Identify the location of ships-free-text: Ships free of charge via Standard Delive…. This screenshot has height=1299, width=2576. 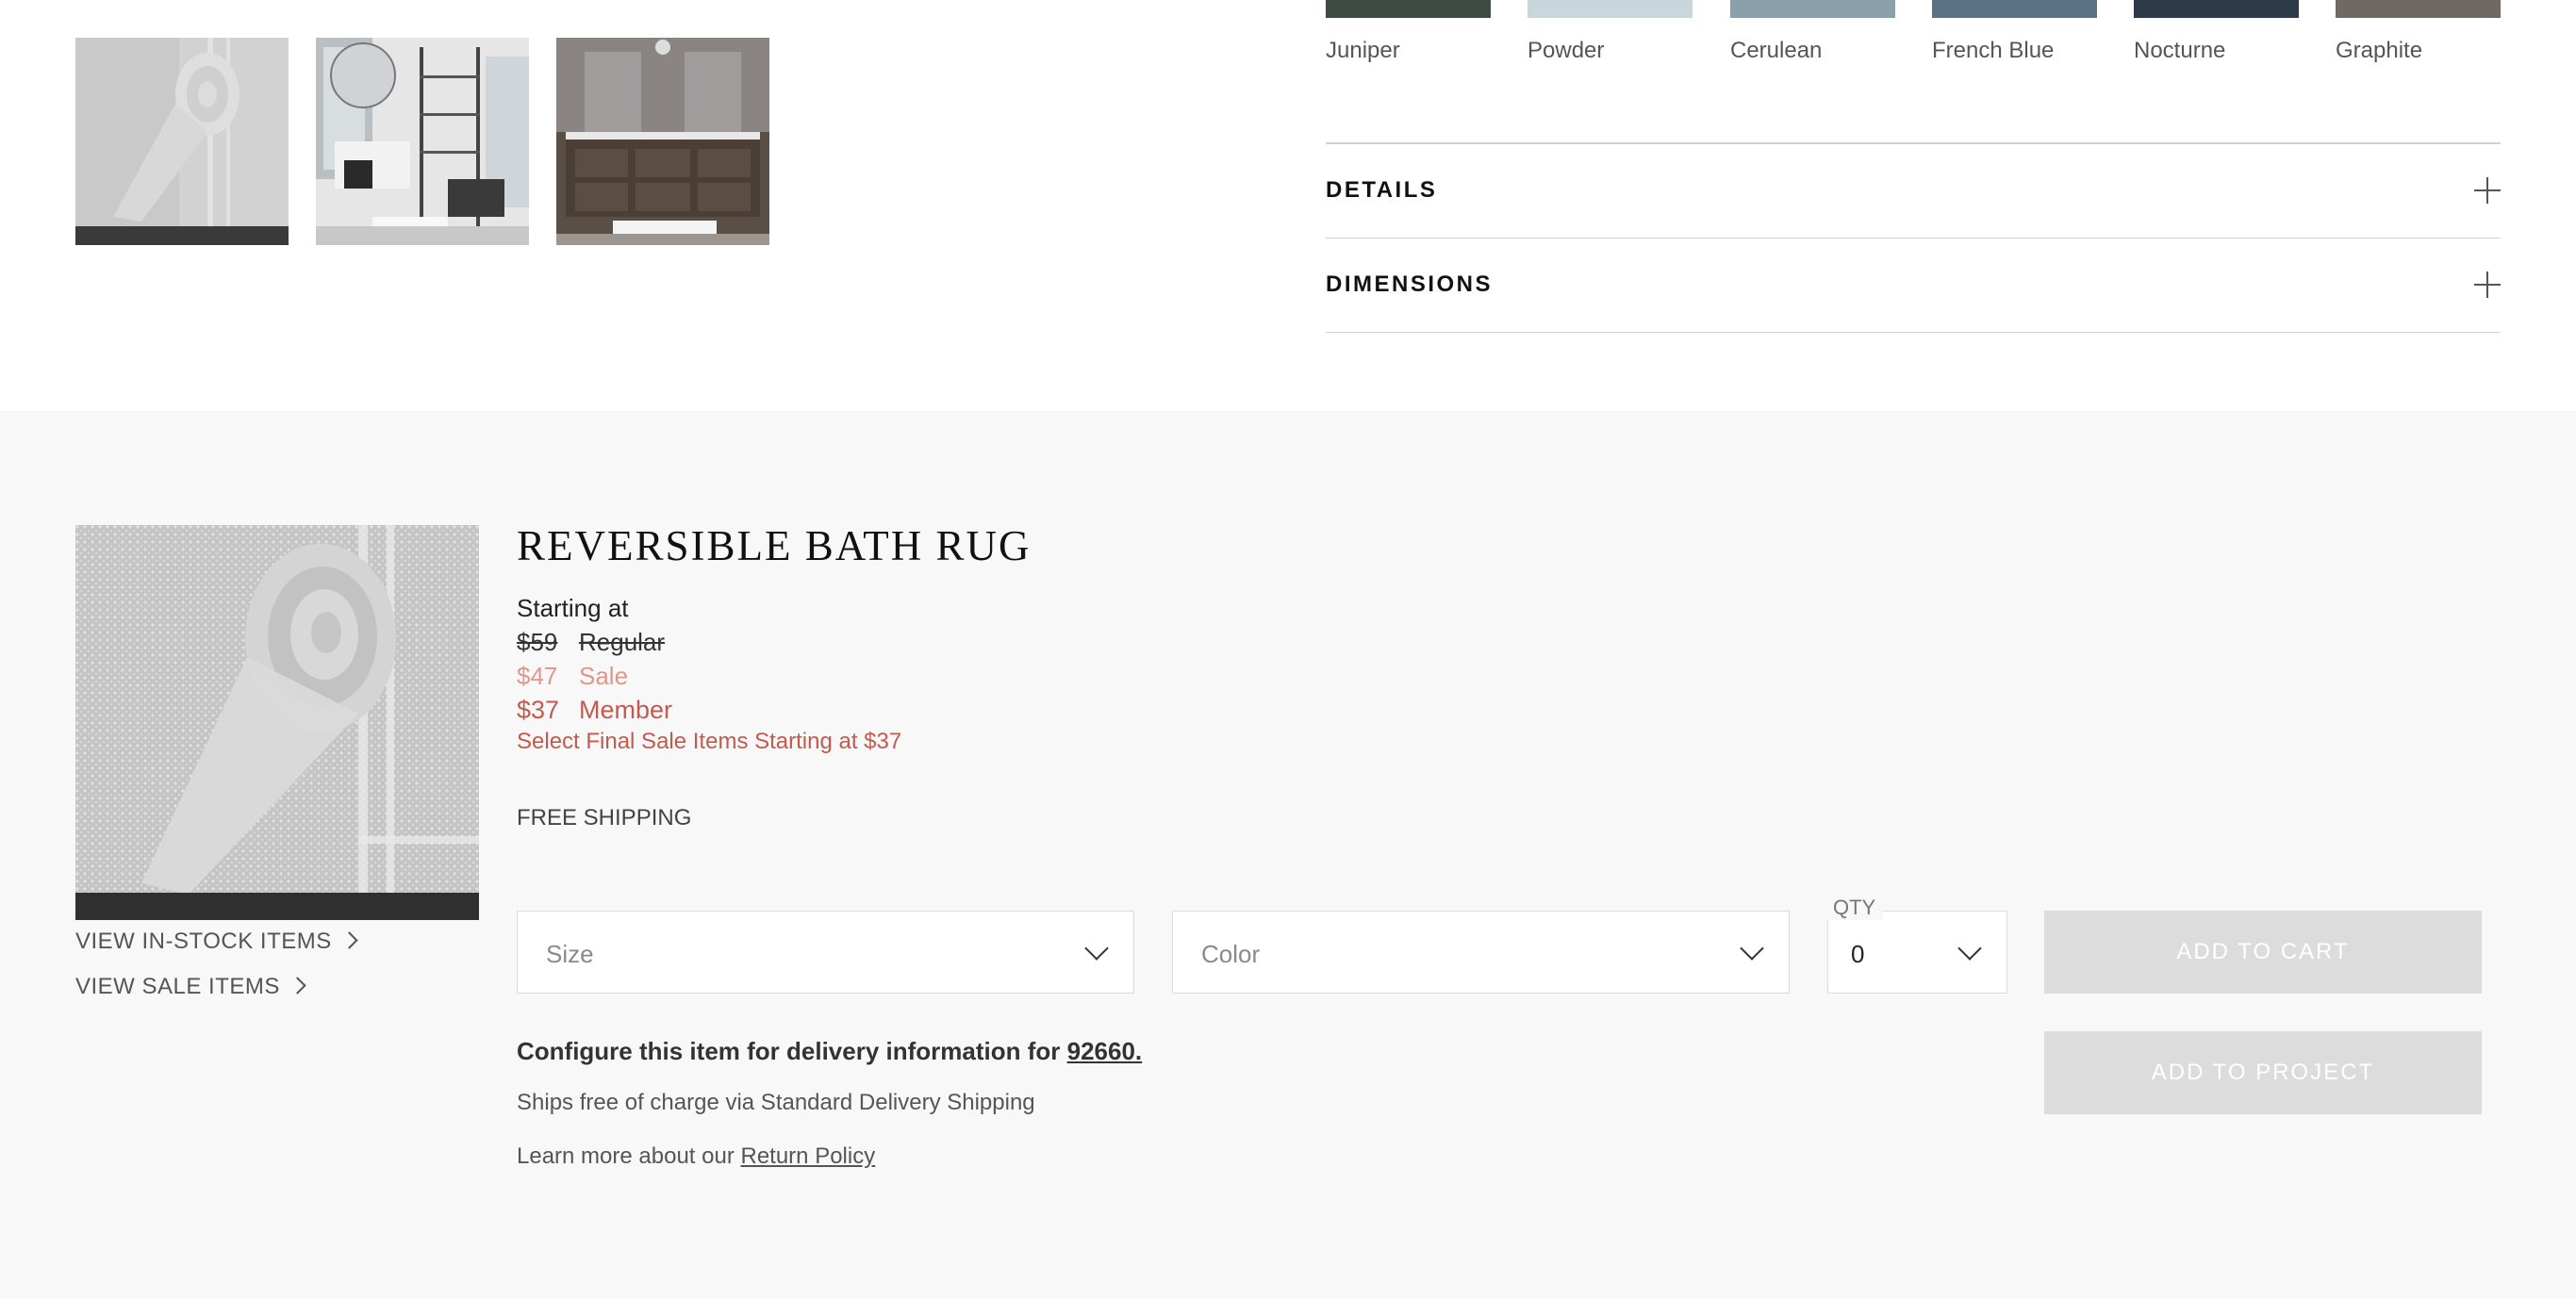
(776, 1102).